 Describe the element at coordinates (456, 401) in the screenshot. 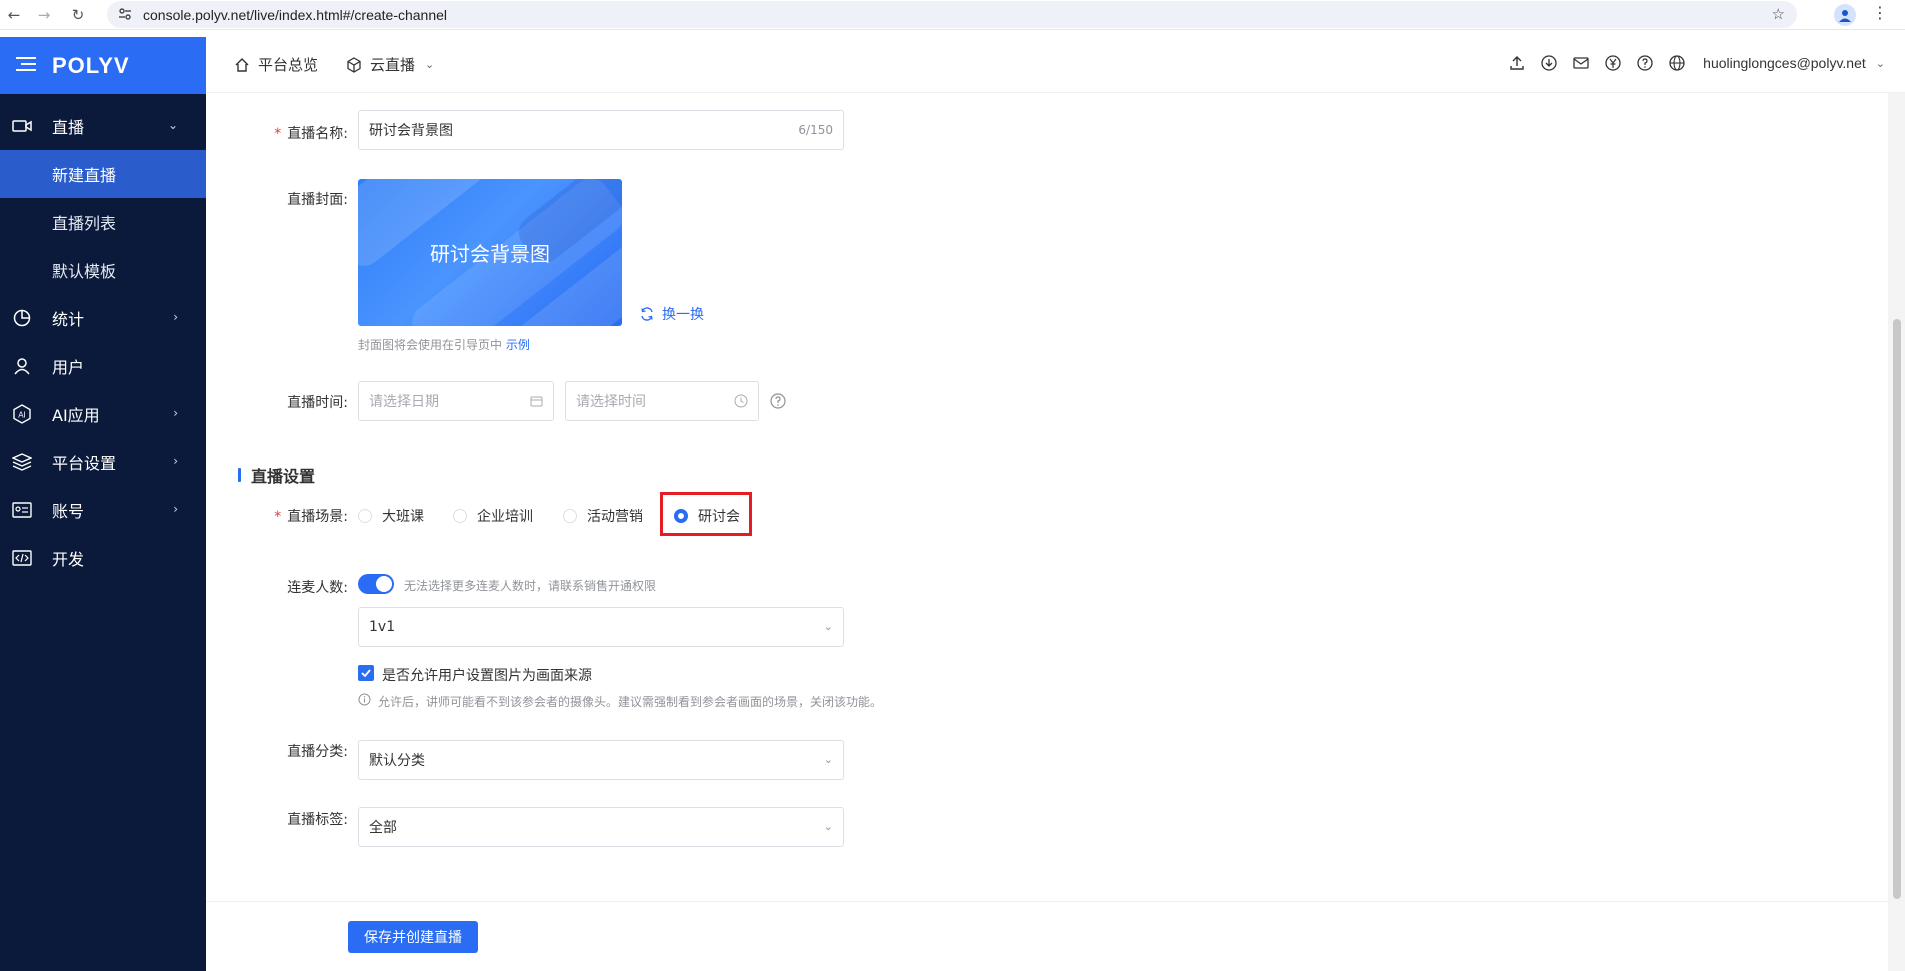

I see `date-picker: 请选择日期` at that location.